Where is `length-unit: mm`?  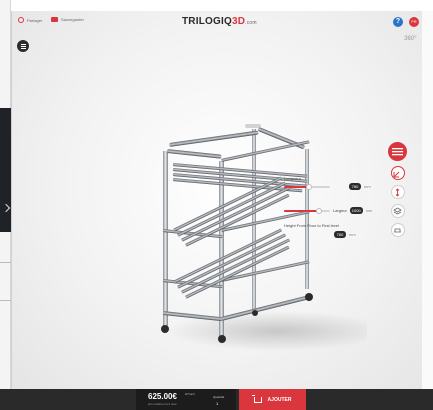
length-unit: mm is located at coordinates (367, 186).